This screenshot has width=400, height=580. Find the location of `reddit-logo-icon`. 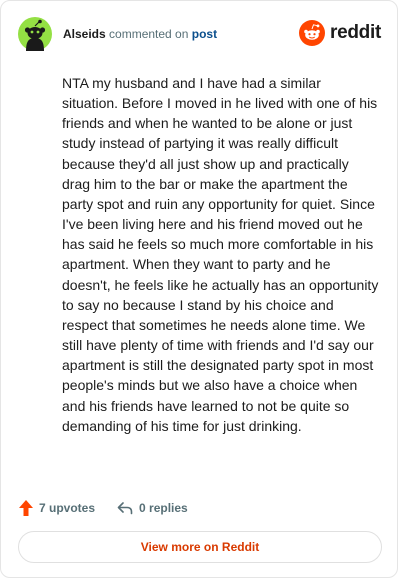

reddit-logo-icon is located at coordinates (312, 33).